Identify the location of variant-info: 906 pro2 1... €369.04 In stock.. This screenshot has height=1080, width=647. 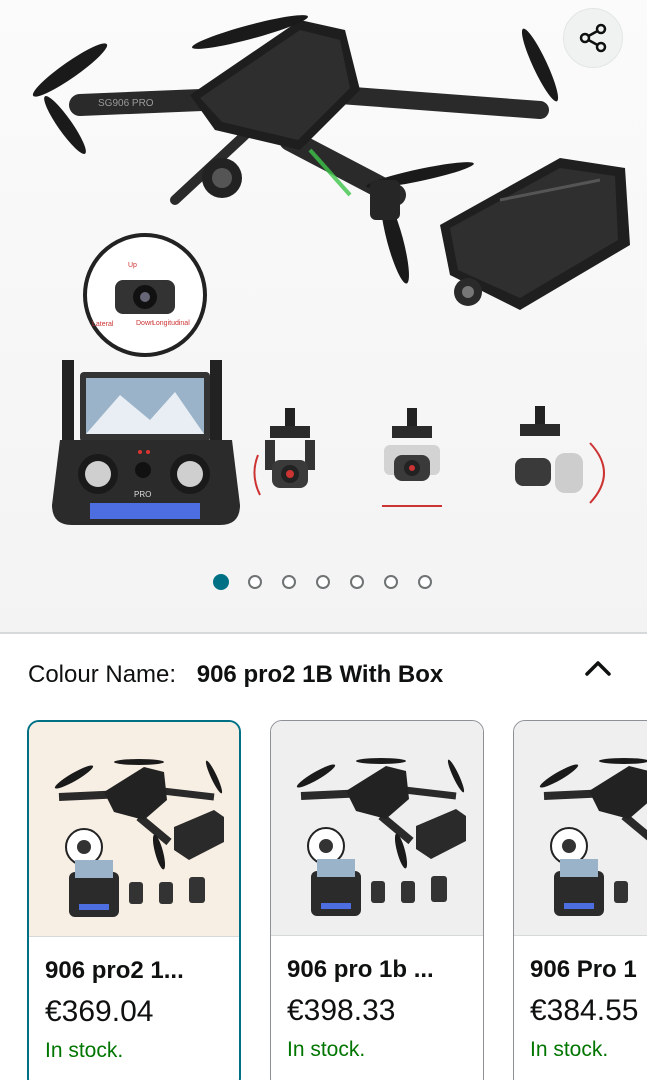
(134, 1008).